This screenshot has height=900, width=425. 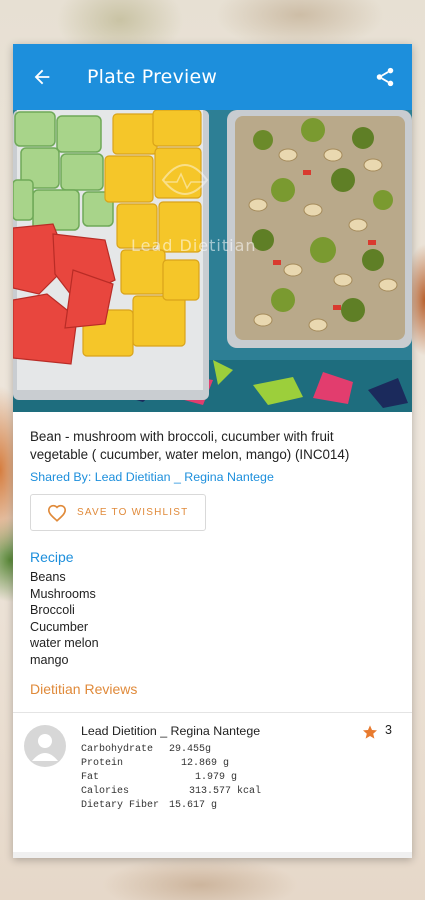 I want to click on nutrient-value: 15.617 g, so click(x=193, y=805).